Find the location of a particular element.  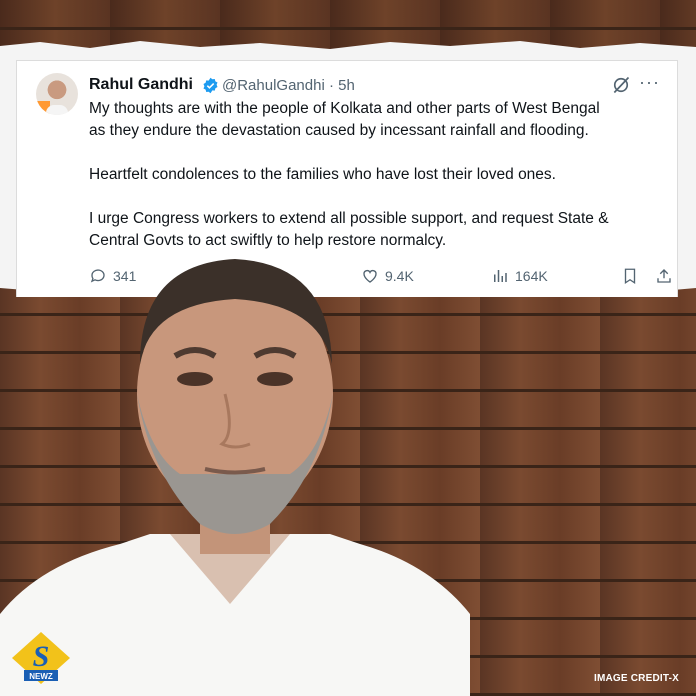

author-name: Rahul Gandhi is located at coordinates (141, 85).